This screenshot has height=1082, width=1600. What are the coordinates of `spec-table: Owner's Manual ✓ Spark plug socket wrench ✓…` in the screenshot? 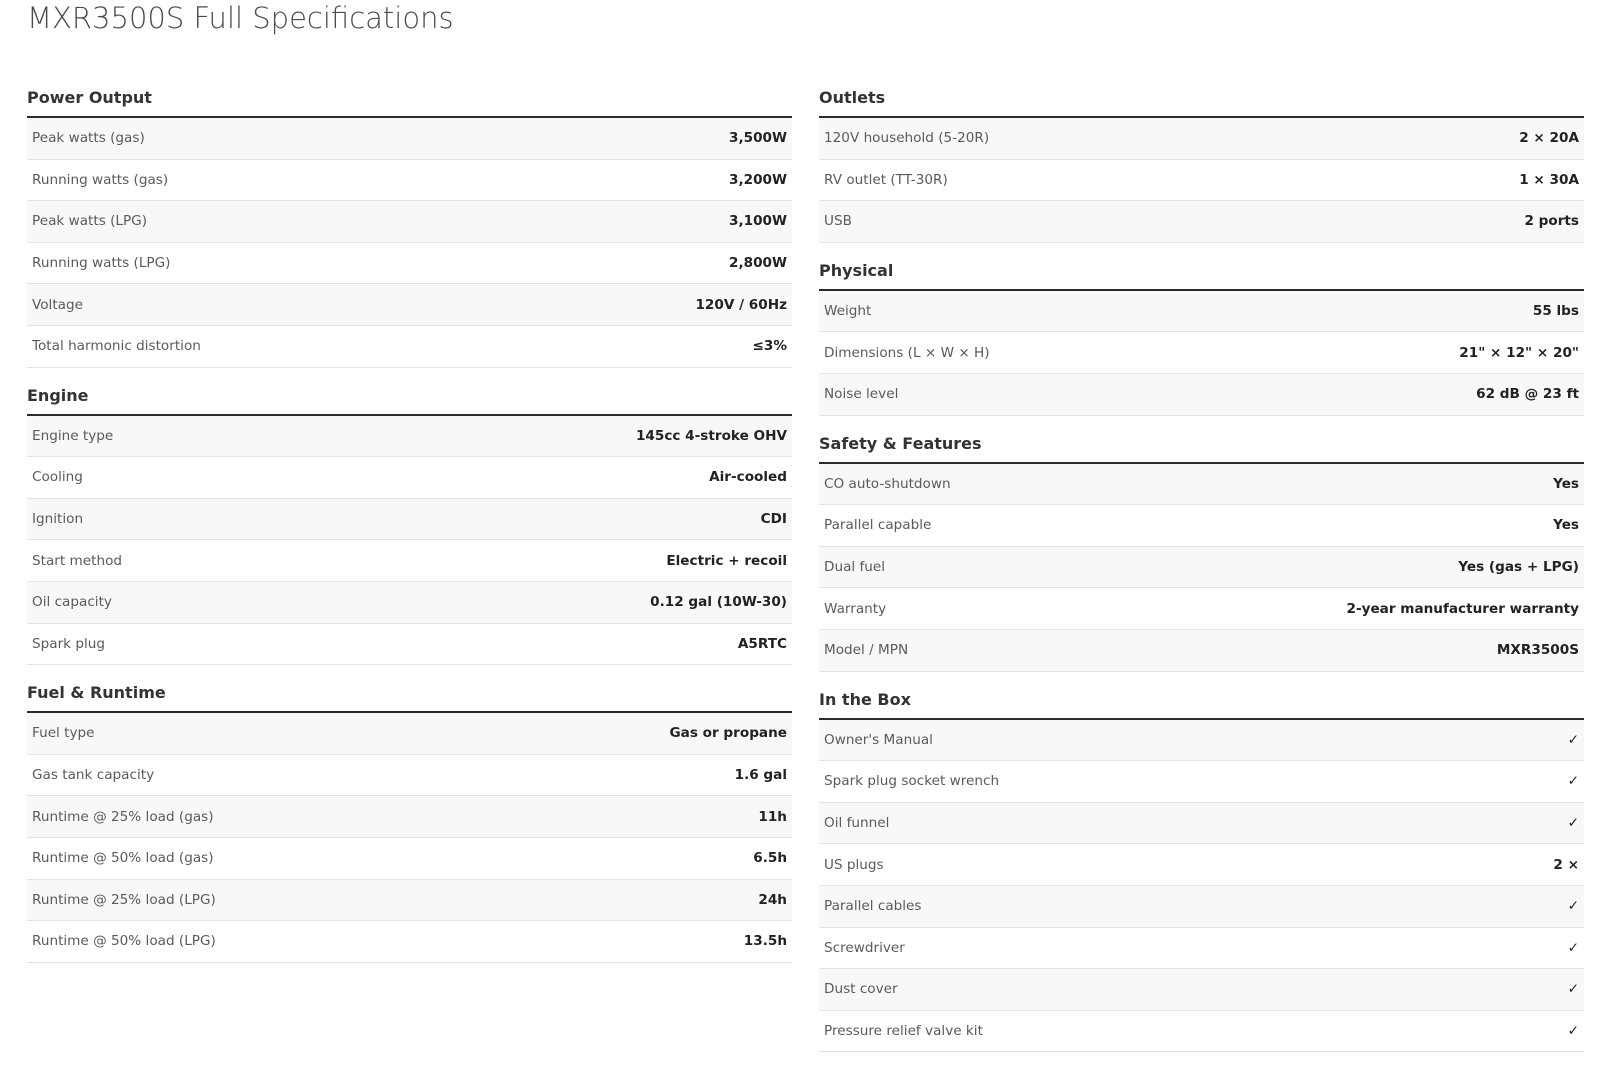 It's located at (1201, 886).